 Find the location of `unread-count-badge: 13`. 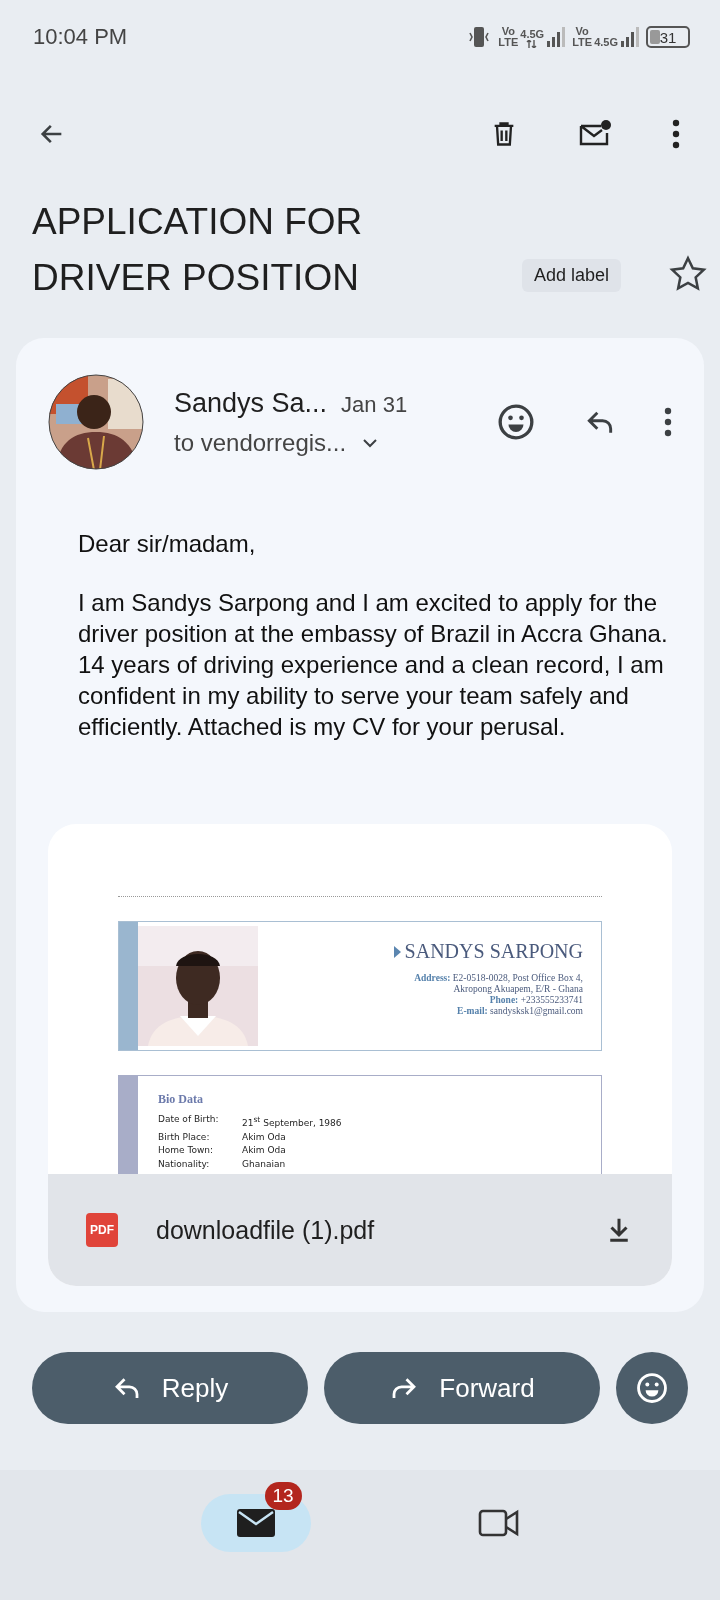

unread-count-badge: 13 is located at coordinates (283, 1496).